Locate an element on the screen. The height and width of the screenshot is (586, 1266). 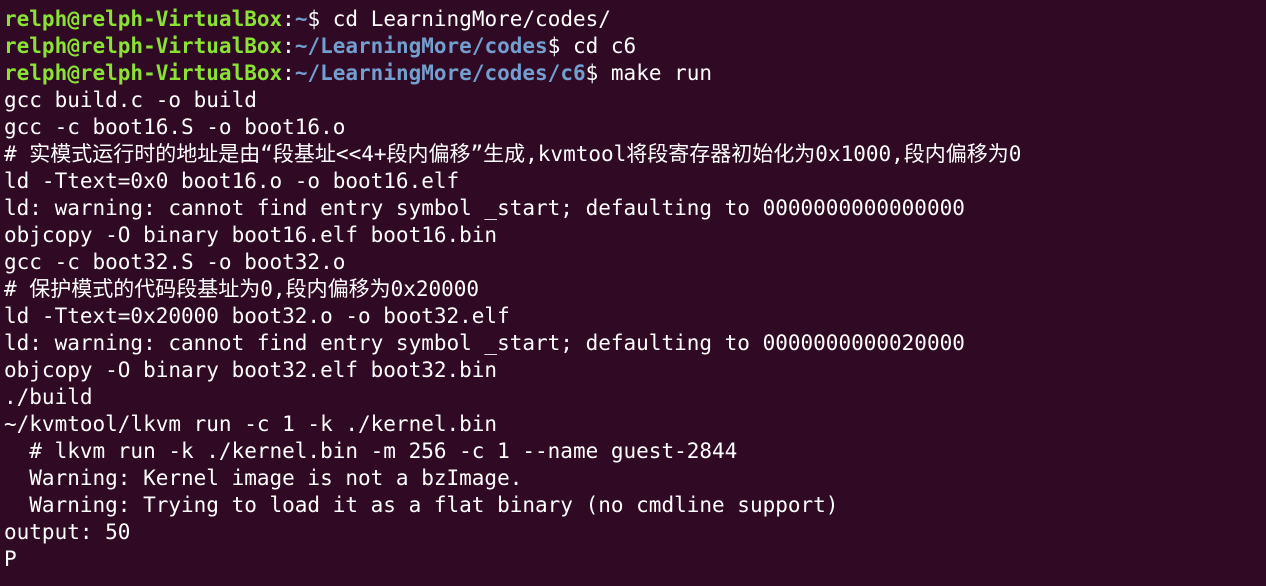
output-line: gcc -c boot16.S -o boot16.o is located at coordinates (175, 127).